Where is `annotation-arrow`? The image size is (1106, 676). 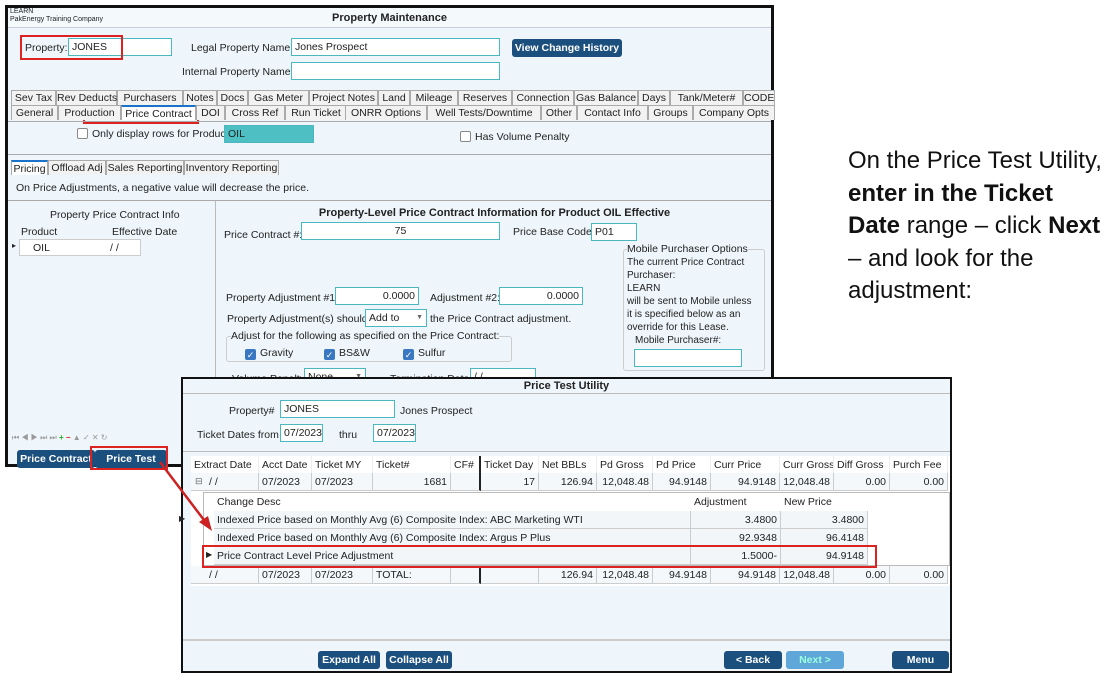 annotation-arrow is located at coordinates (185, 496).